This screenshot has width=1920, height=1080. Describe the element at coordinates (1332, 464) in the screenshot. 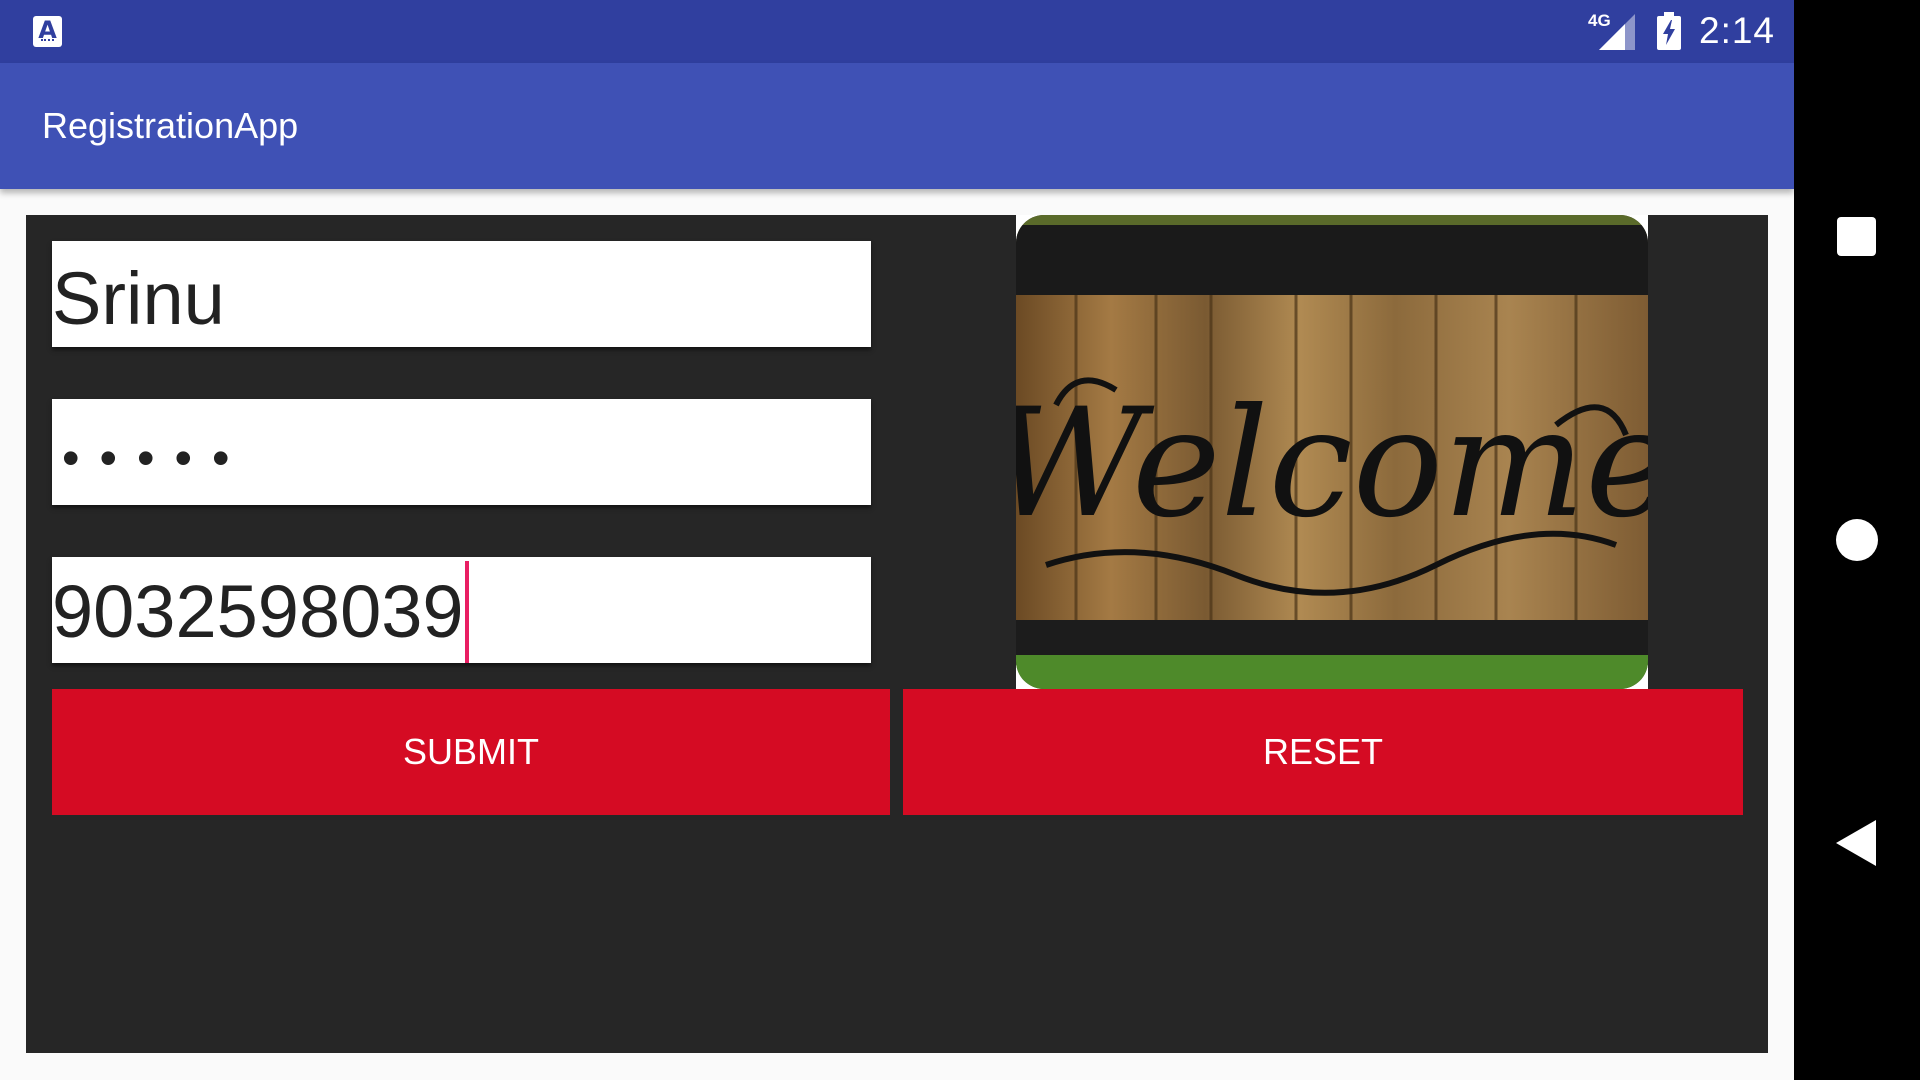

I see `welcome-lettering: Welcome` at that location.